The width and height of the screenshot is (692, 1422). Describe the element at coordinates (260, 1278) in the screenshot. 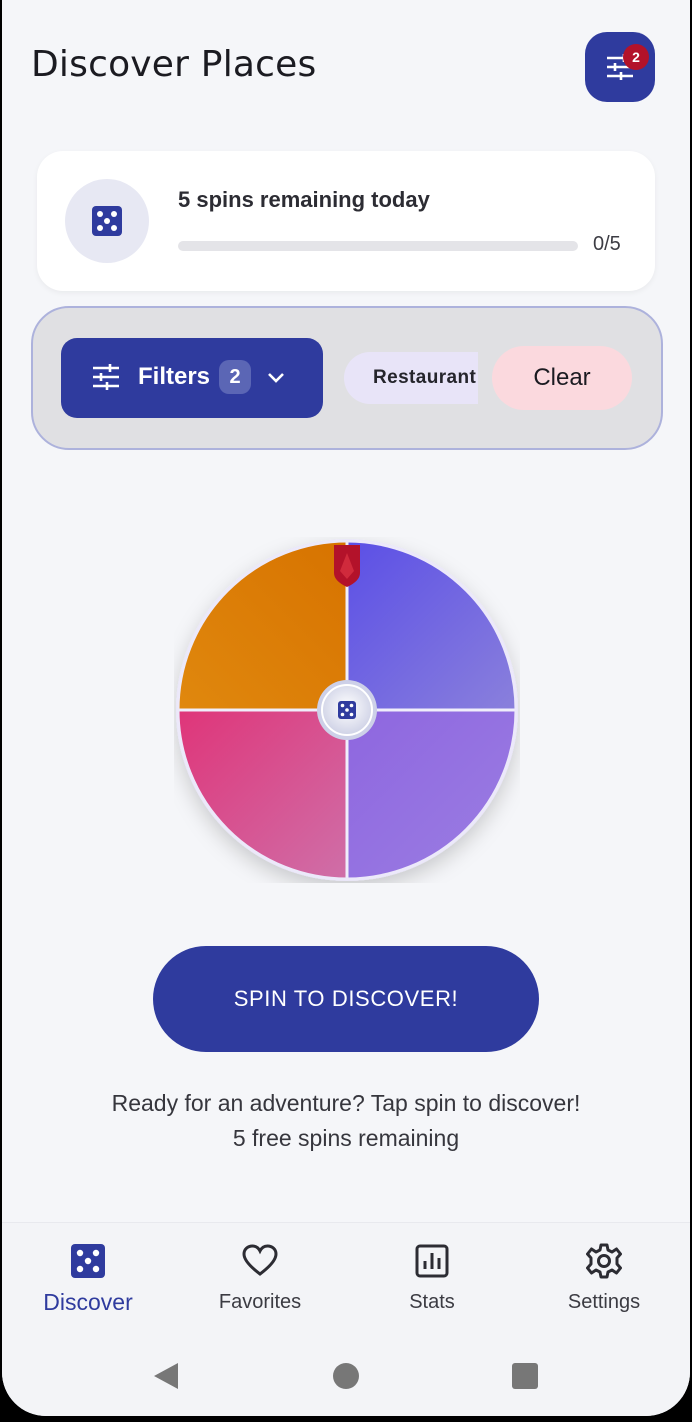

I see `nav-item-favorites: Favorites` at that location.